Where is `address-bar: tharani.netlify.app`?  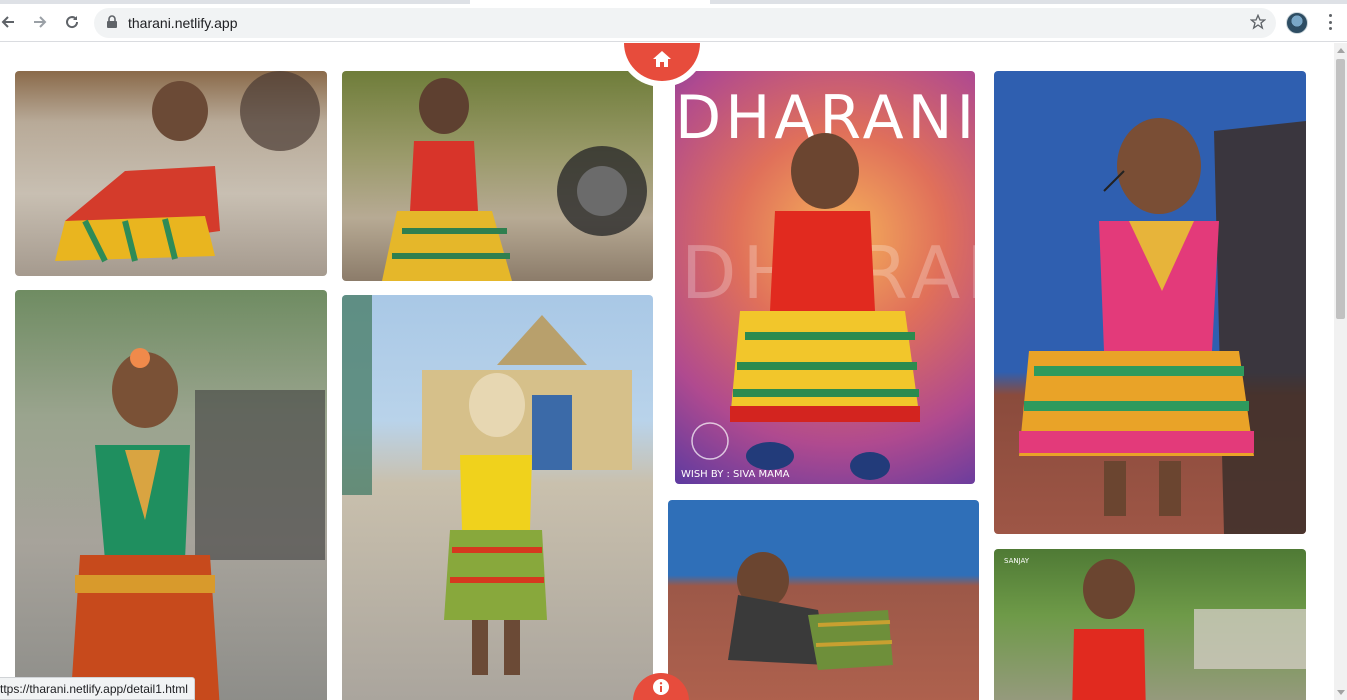
address-bar: tharani.netlify.app is located at coordinates (685, 23).